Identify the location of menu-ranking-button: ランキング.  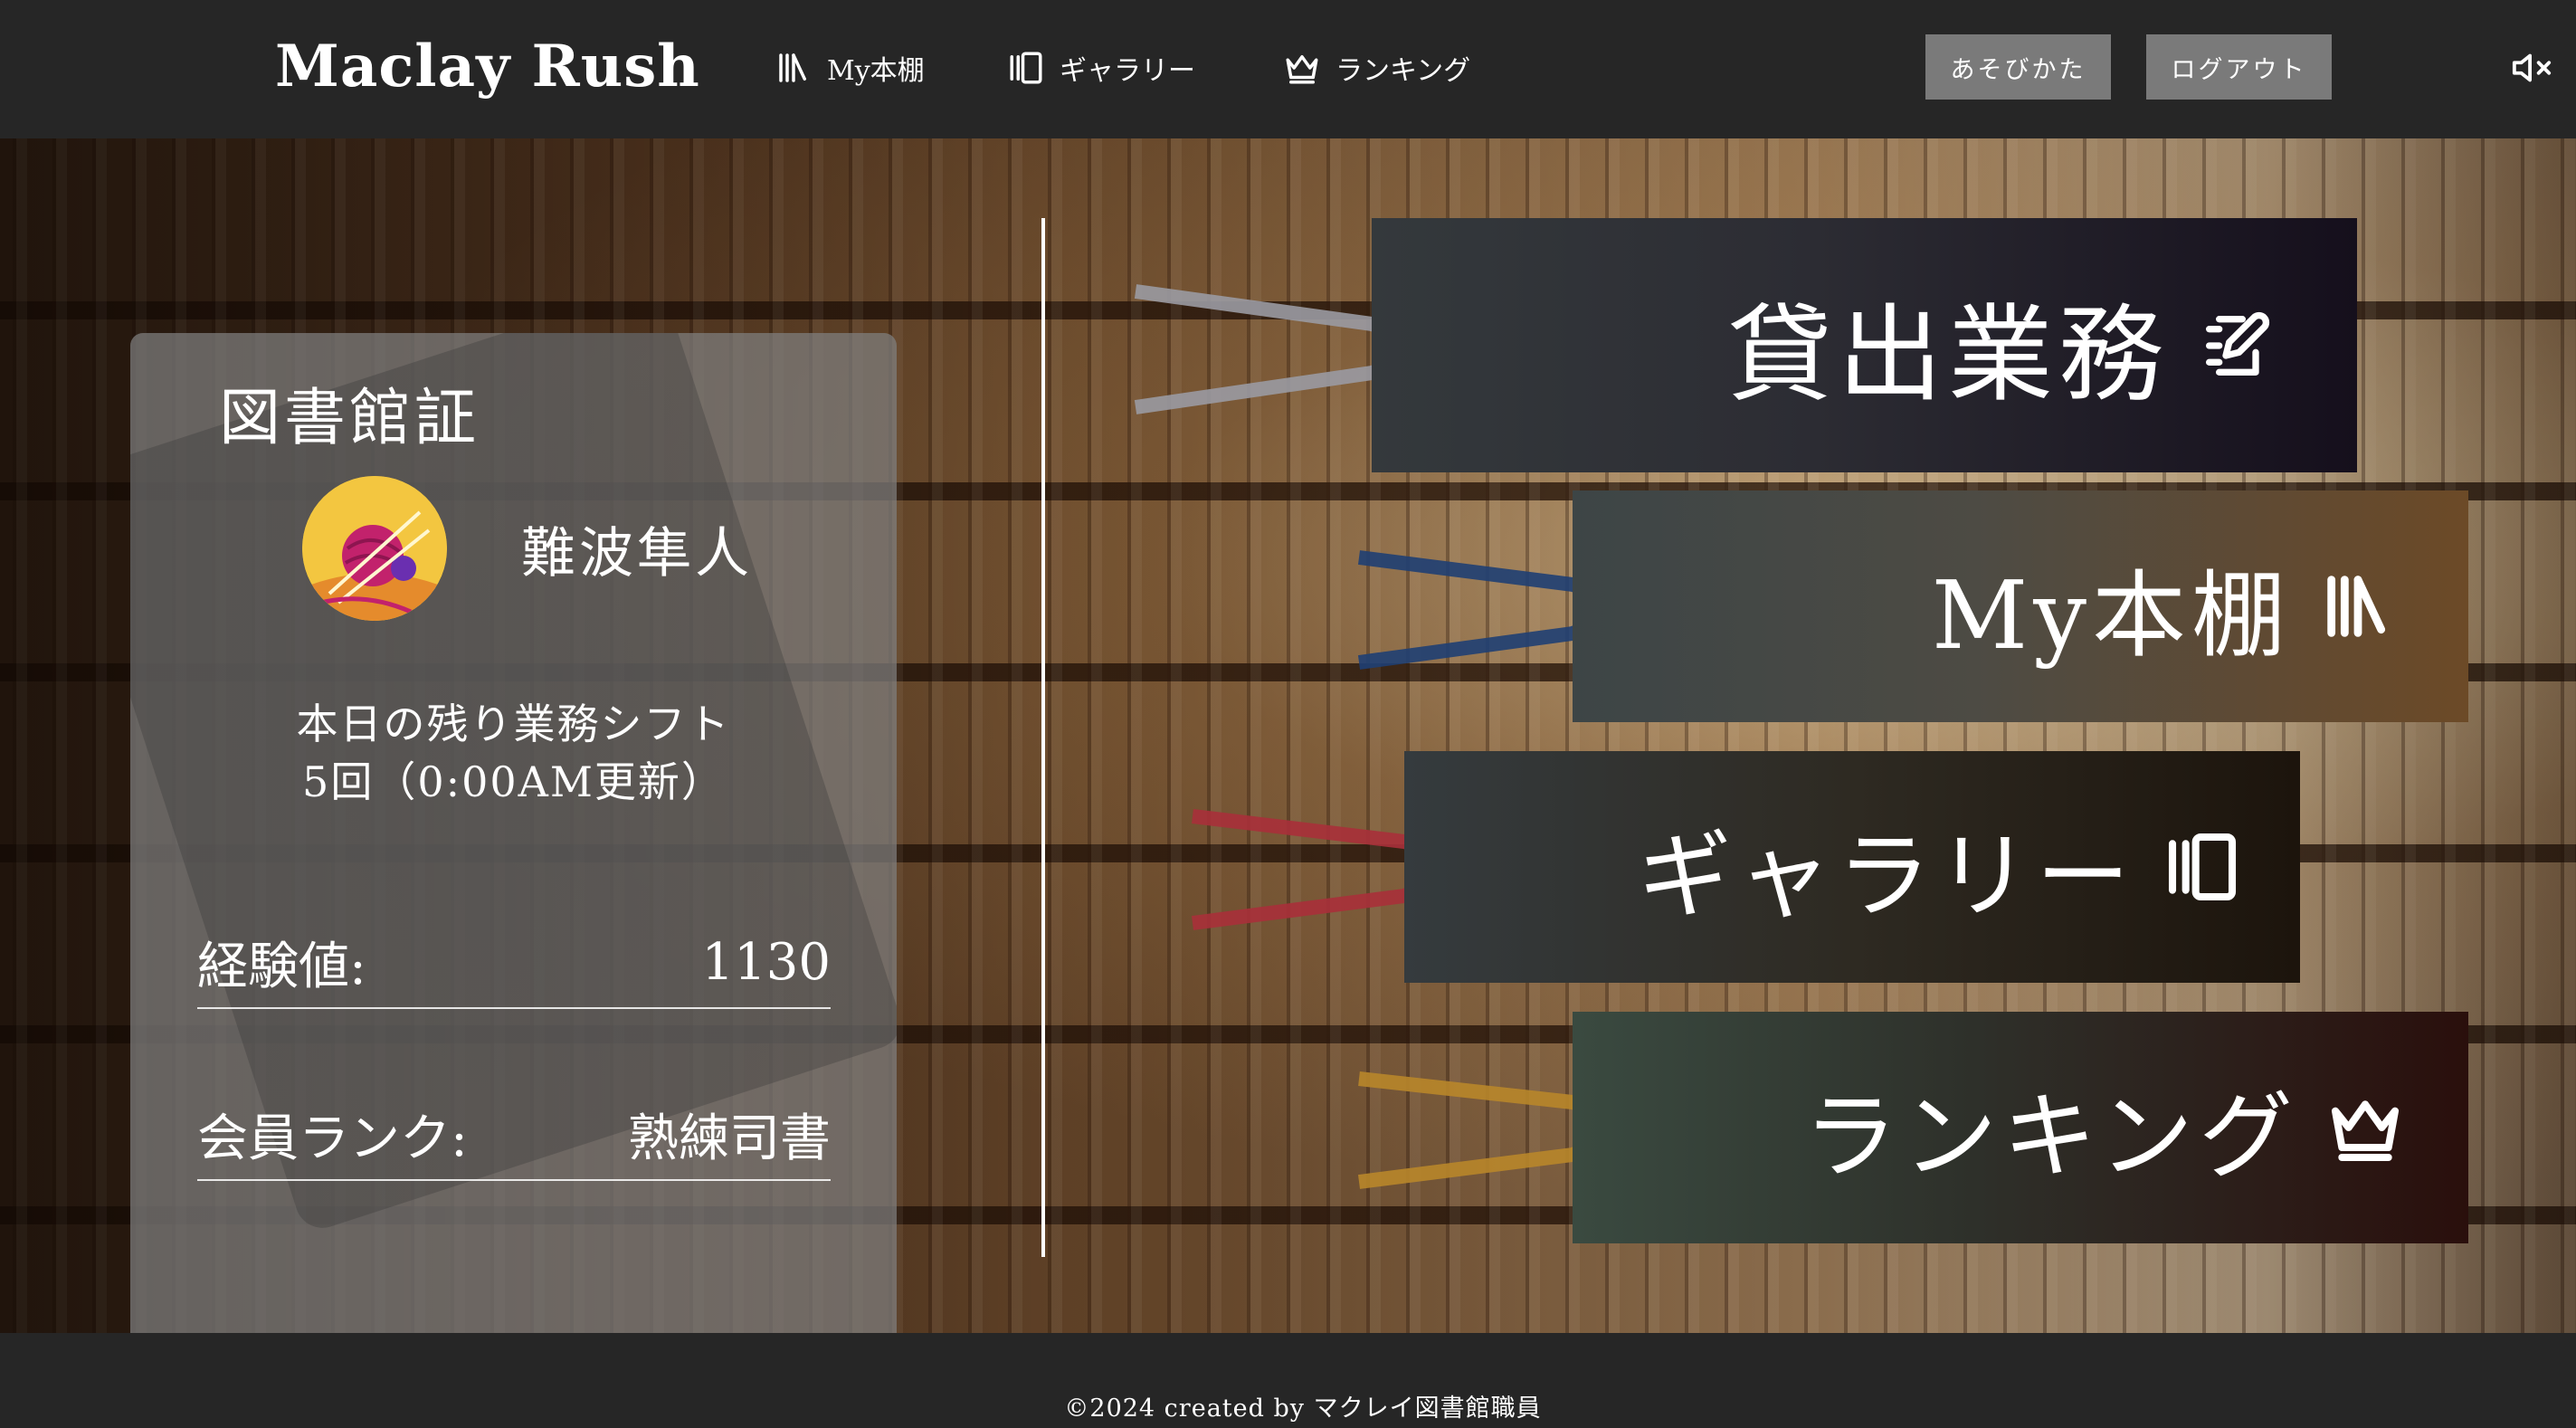
(2020, 1127).